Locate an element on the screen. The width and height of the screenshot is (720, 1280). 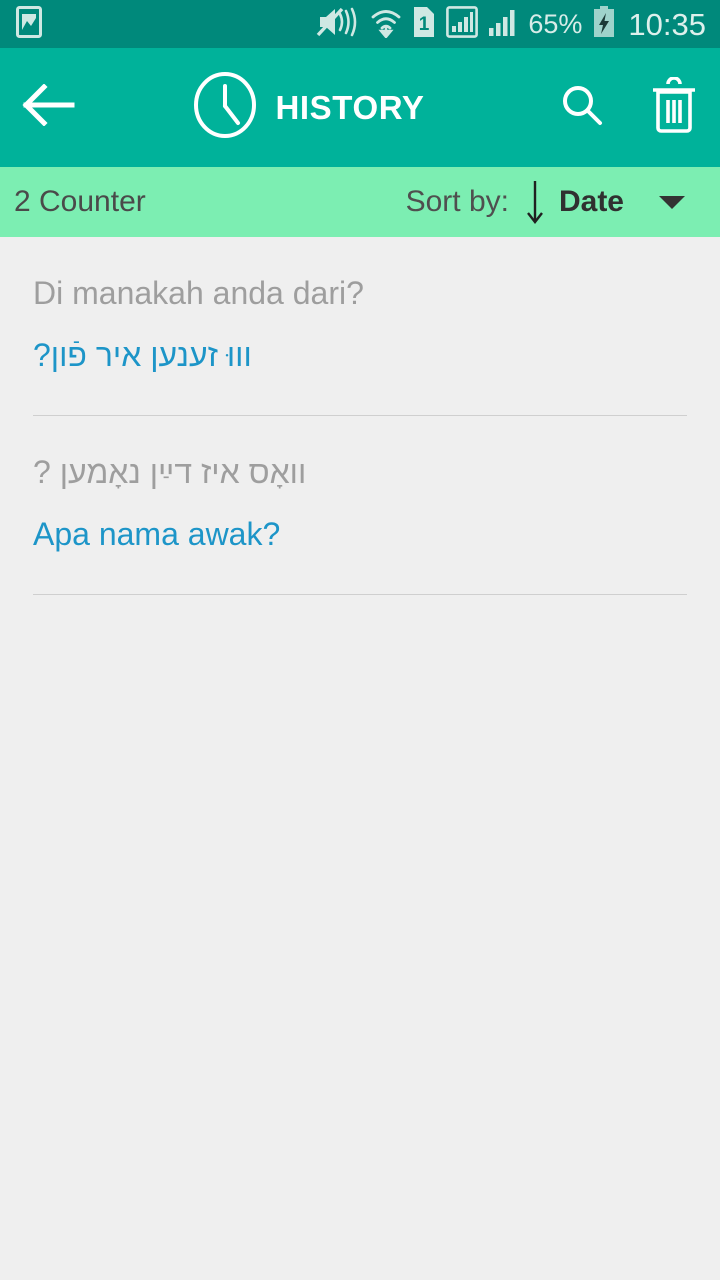
arrow-left-icon is located at coordinates (48, 107).